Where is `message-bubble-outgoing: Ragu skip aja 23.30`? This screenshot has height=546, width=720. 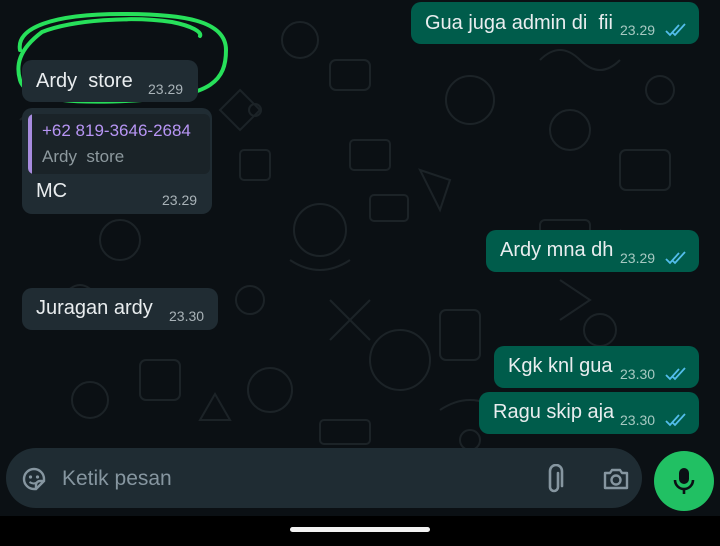
message-bubble-outgoing: Ragu skip aja 23.30 is located at coordinates (589, 413).